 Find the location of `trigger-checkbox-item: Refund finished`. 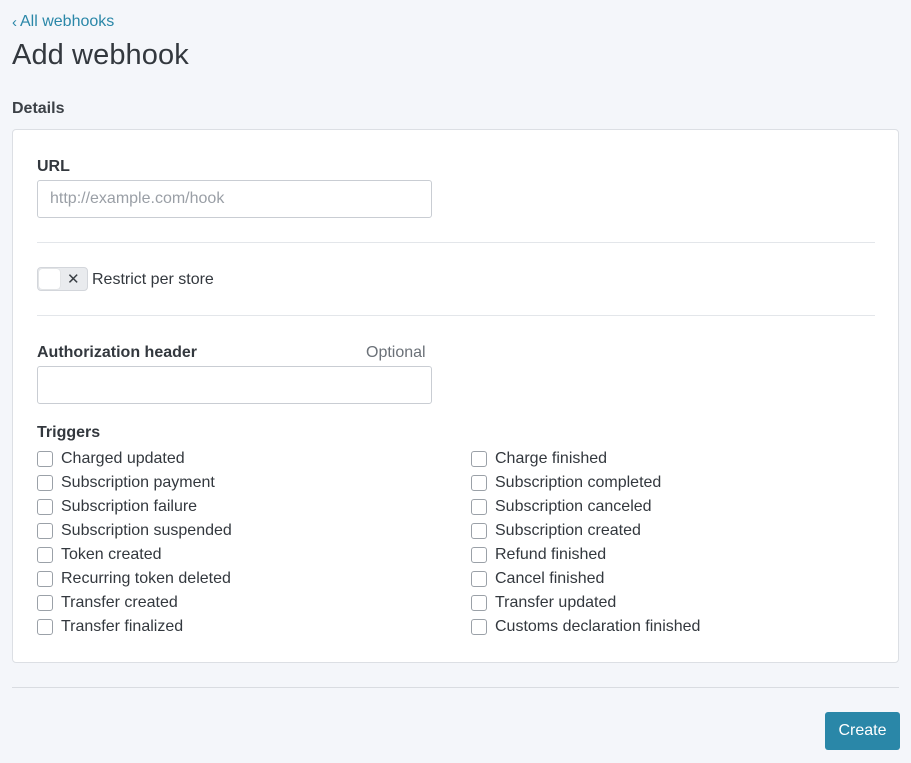

trigger-checkbox-item: Refund finished is located at coordinates (538, 555).